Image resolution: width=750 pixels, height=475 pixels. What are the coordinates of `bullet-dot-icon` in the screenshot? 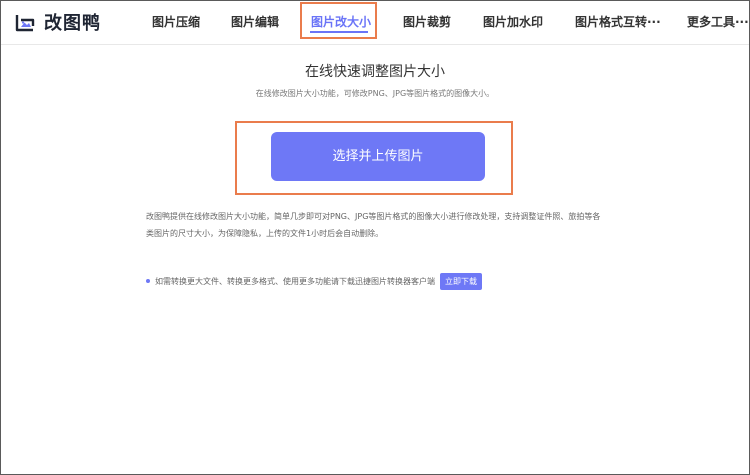 It's located at (148, 281).